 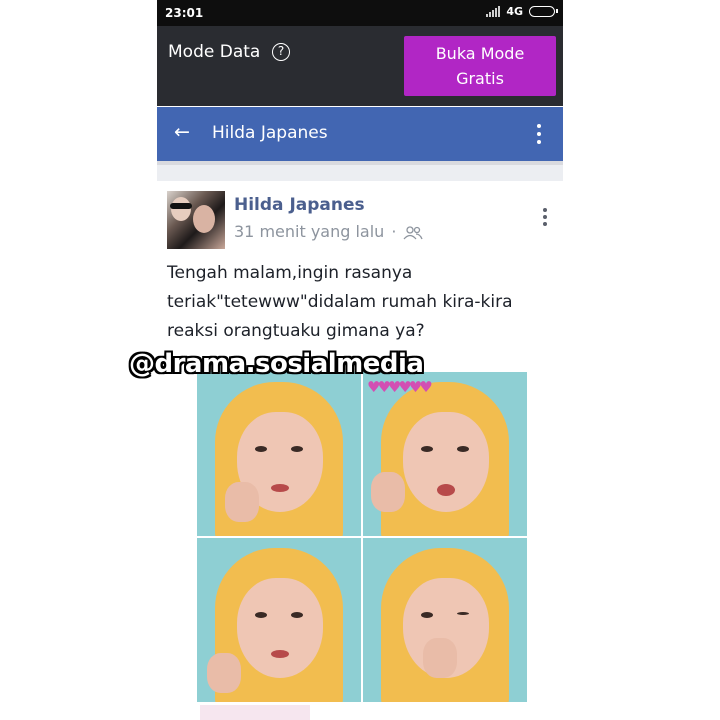 What do you see at coordinates (182, 132) in the screenshot?
I see `arrow-left-icon: ←` at bounding box center [182, 132].